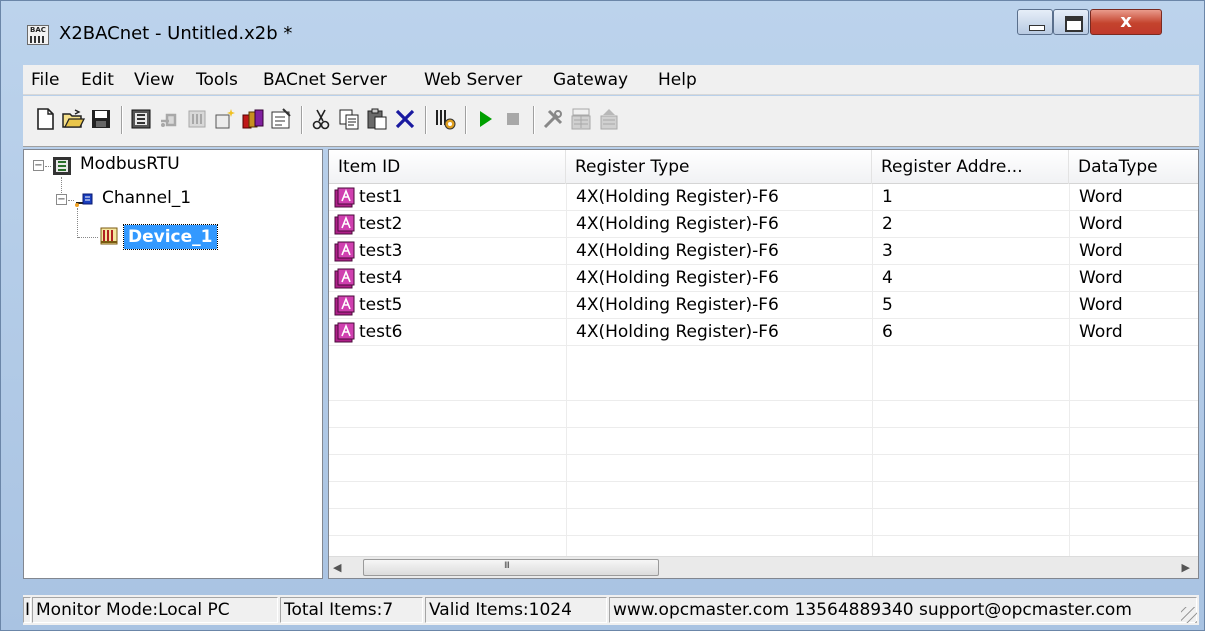  I want to click on add-channel-icon, so click(141, 119).